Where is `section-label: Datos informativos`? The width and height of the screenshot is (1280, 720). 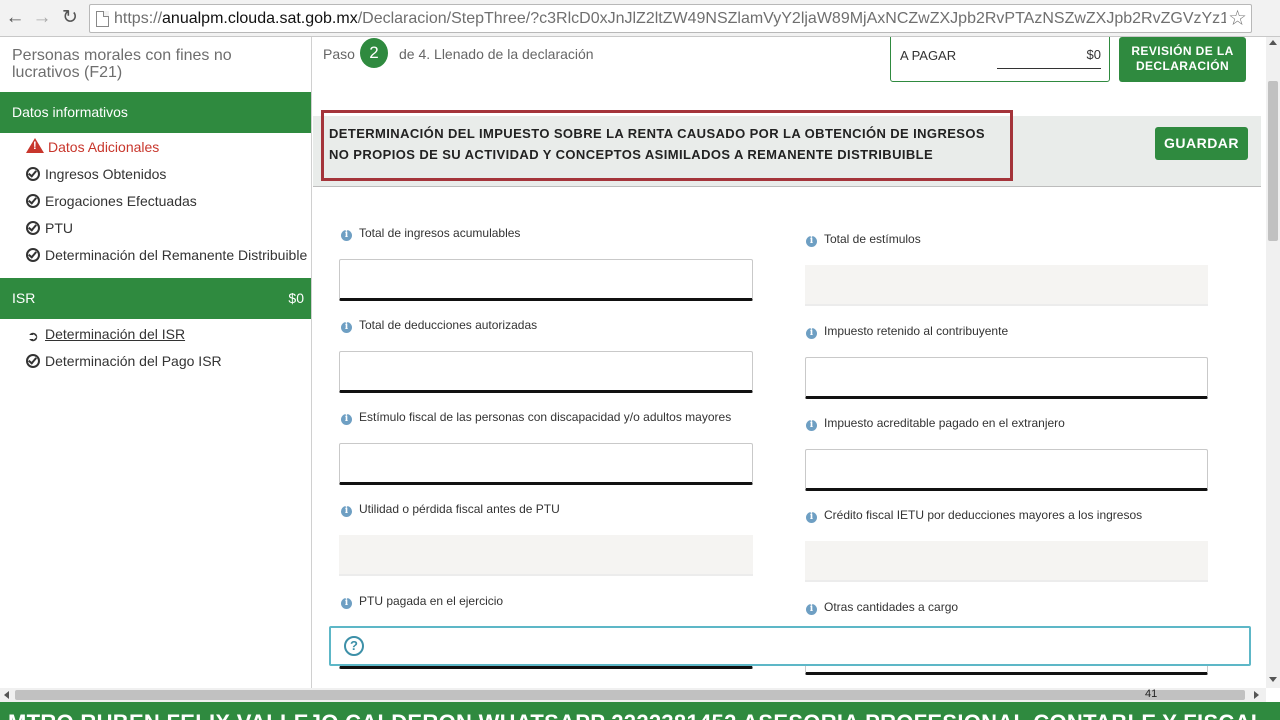 section-label: Datos informativos is located at coordinates (70, 112).